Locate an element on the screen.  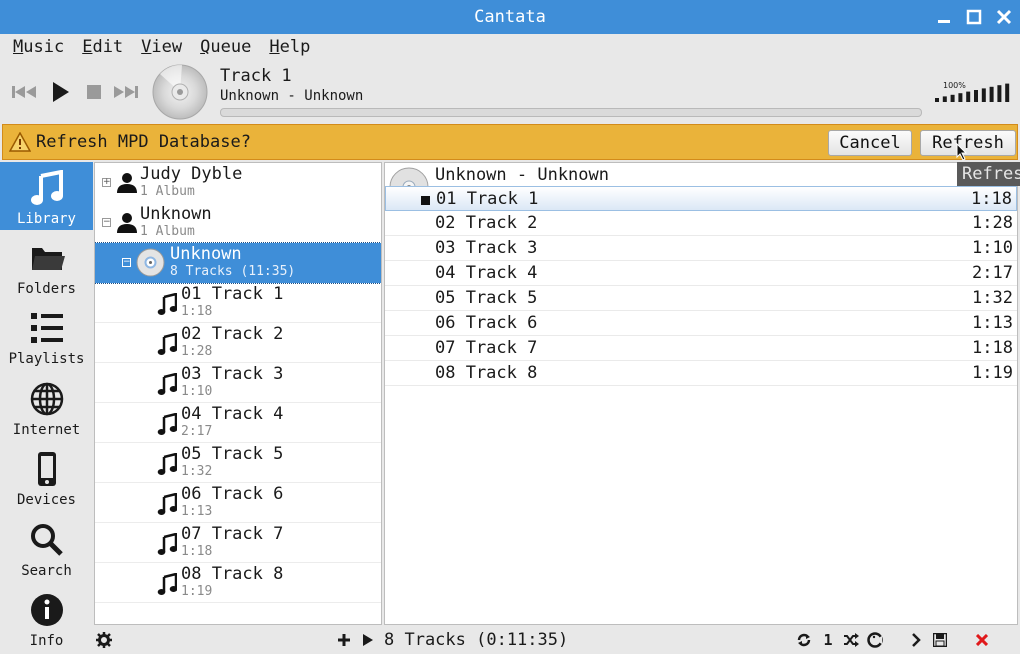
menu-music: Music is located at coordinates (38, 47).